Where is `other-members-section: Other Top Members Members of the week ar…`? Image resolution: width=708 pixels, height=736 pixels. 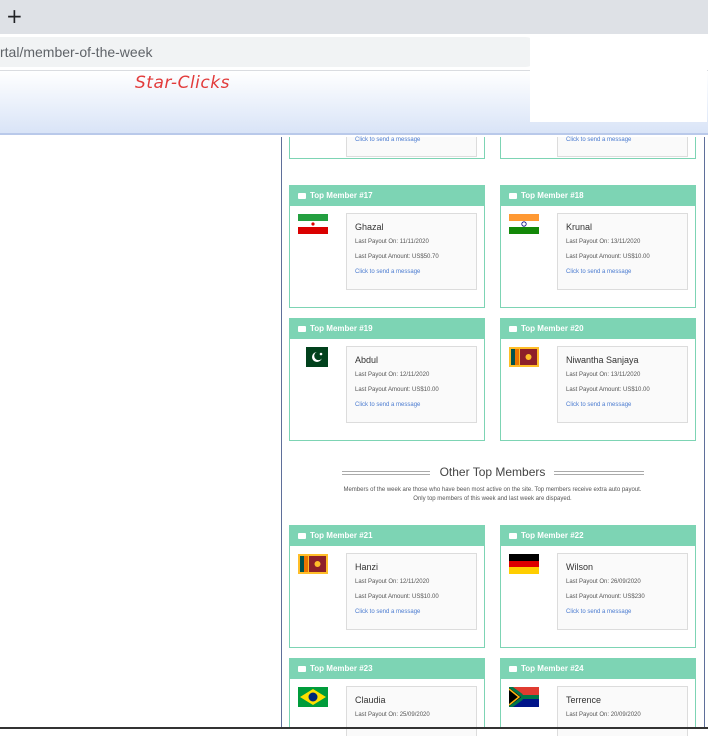 other-members-section: Other Top Members Members of the week ar… is located at coordinates (492, 484).